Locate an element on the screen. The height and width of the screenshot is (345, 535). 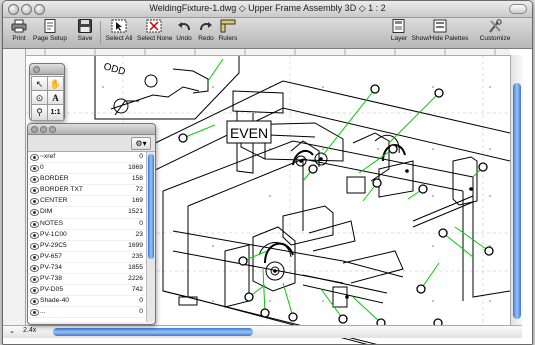
layers-scrollbar is located at coordinates (150, 237).